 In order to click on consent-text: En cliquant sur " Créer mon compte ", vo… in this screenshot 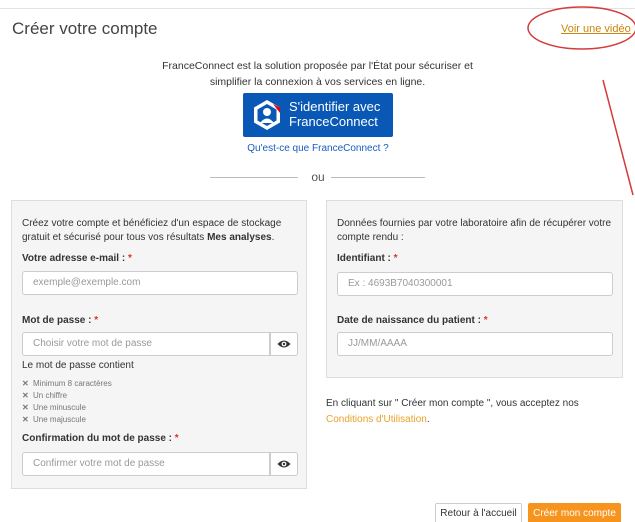, I will do `click(452, 411)`.